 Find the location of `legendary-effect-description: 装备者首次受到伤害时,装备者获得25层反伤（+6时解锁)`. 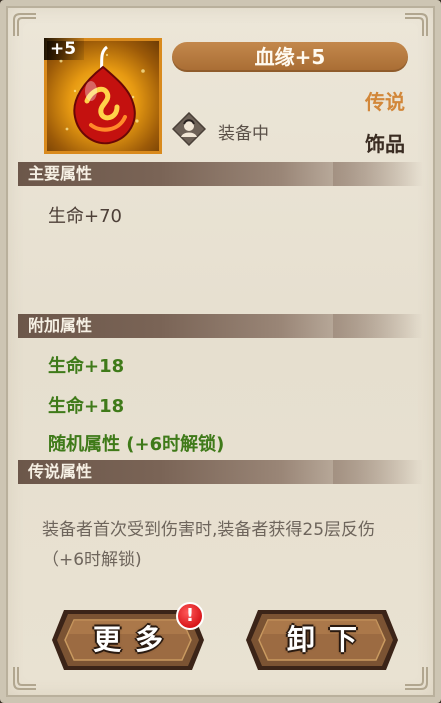

legendary-effect-description: 装备者首次受到伤害时,装备者获得25层反伤（+6时解锁) is located at coordinates (209, 545).